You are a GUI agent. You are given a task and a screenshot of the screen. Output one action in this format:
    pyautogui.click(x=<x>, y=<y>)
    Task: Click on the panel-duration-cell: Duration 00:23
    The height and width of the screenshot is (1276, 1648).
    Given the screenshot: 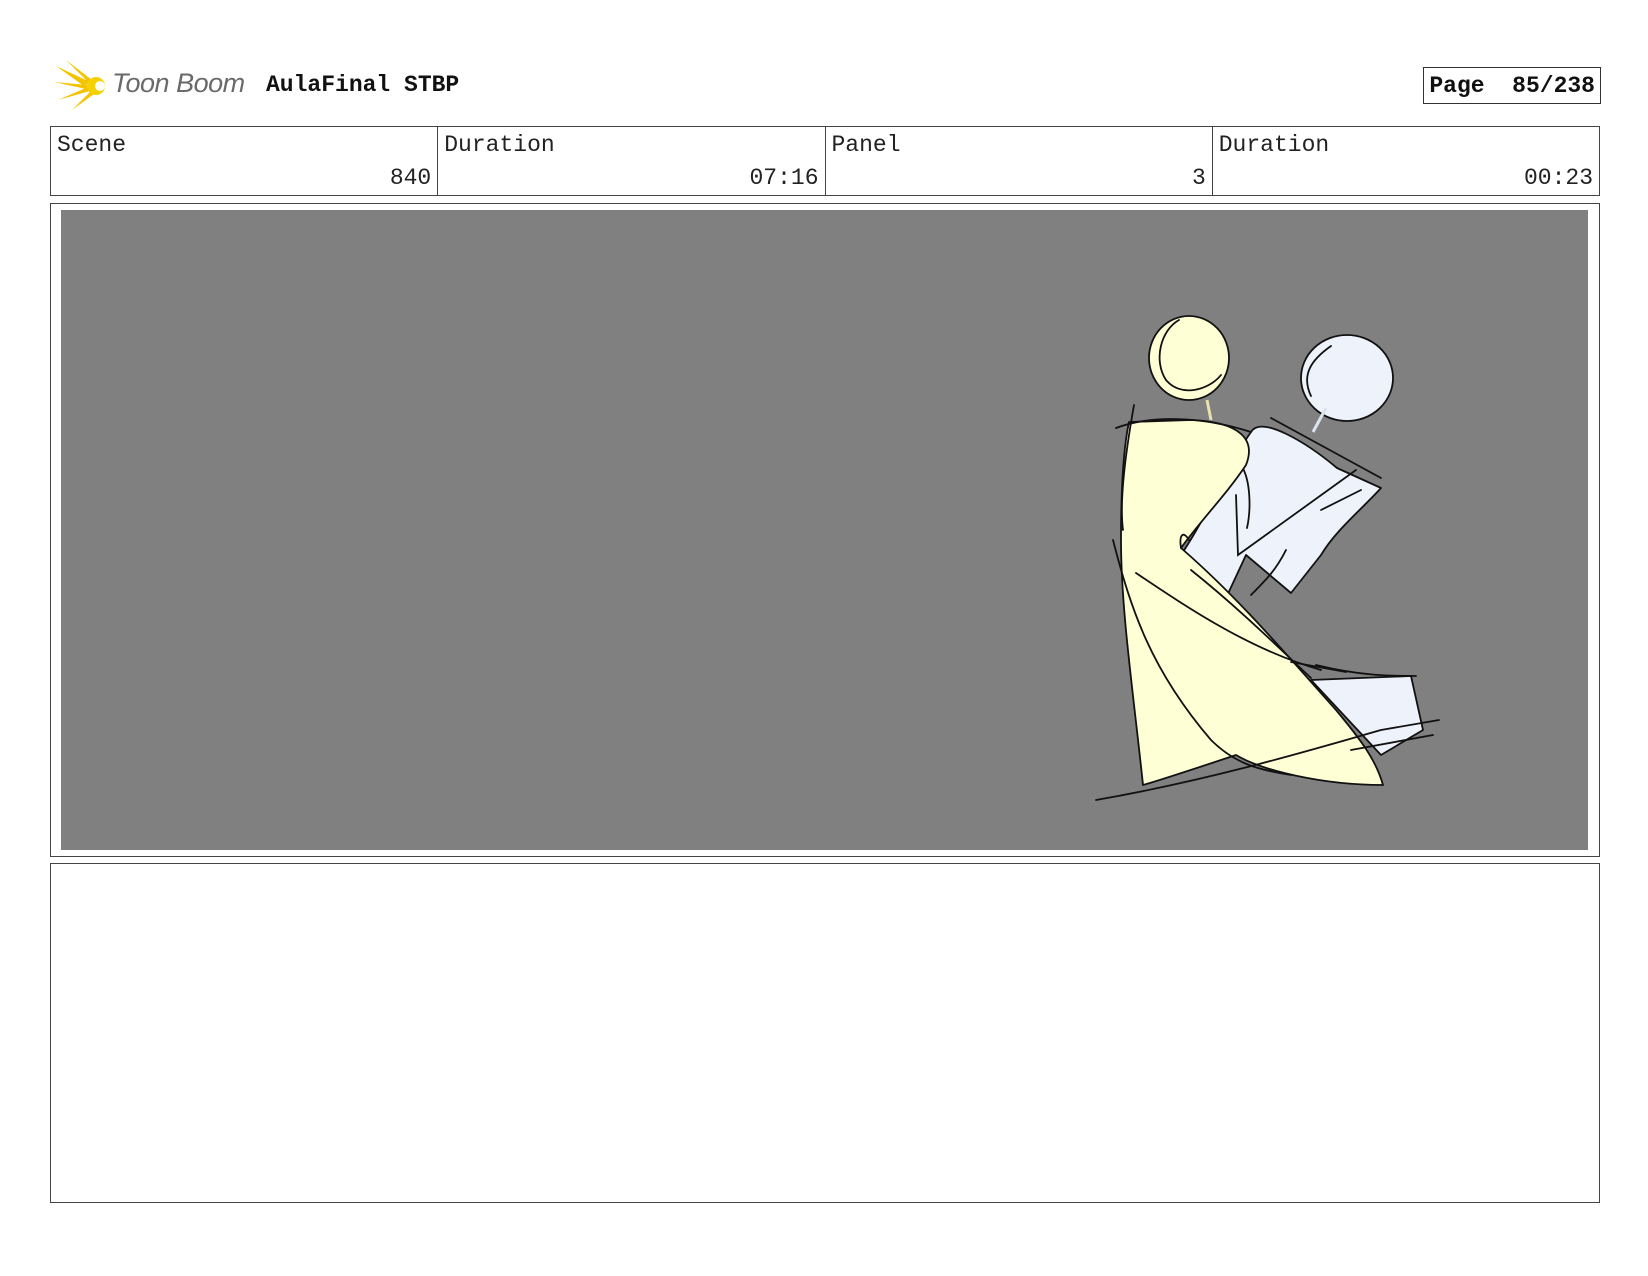 What is the action you would take?
    pyautogui.click(x=1406, y=161)
    